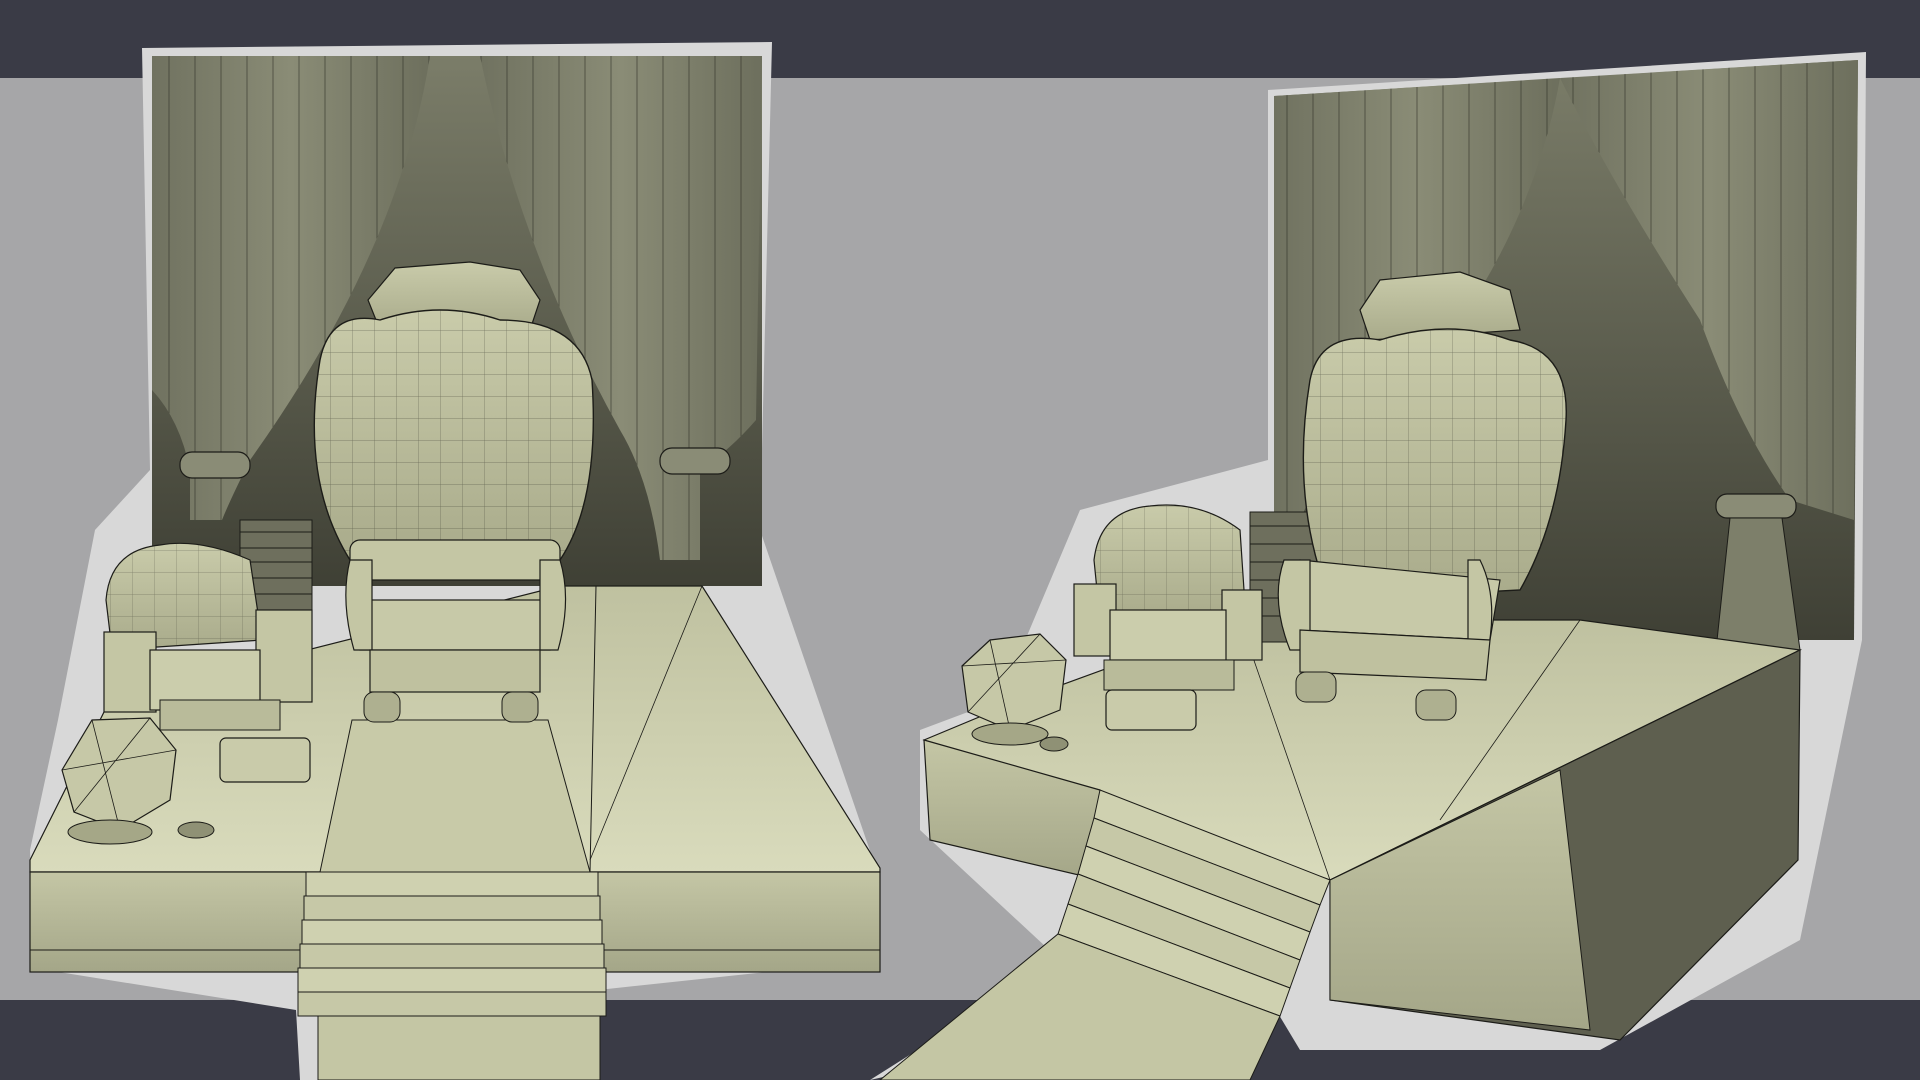 The width and height of the screenshot is (1920, 1080). I want to click on front-stairs, so click(452, 975).